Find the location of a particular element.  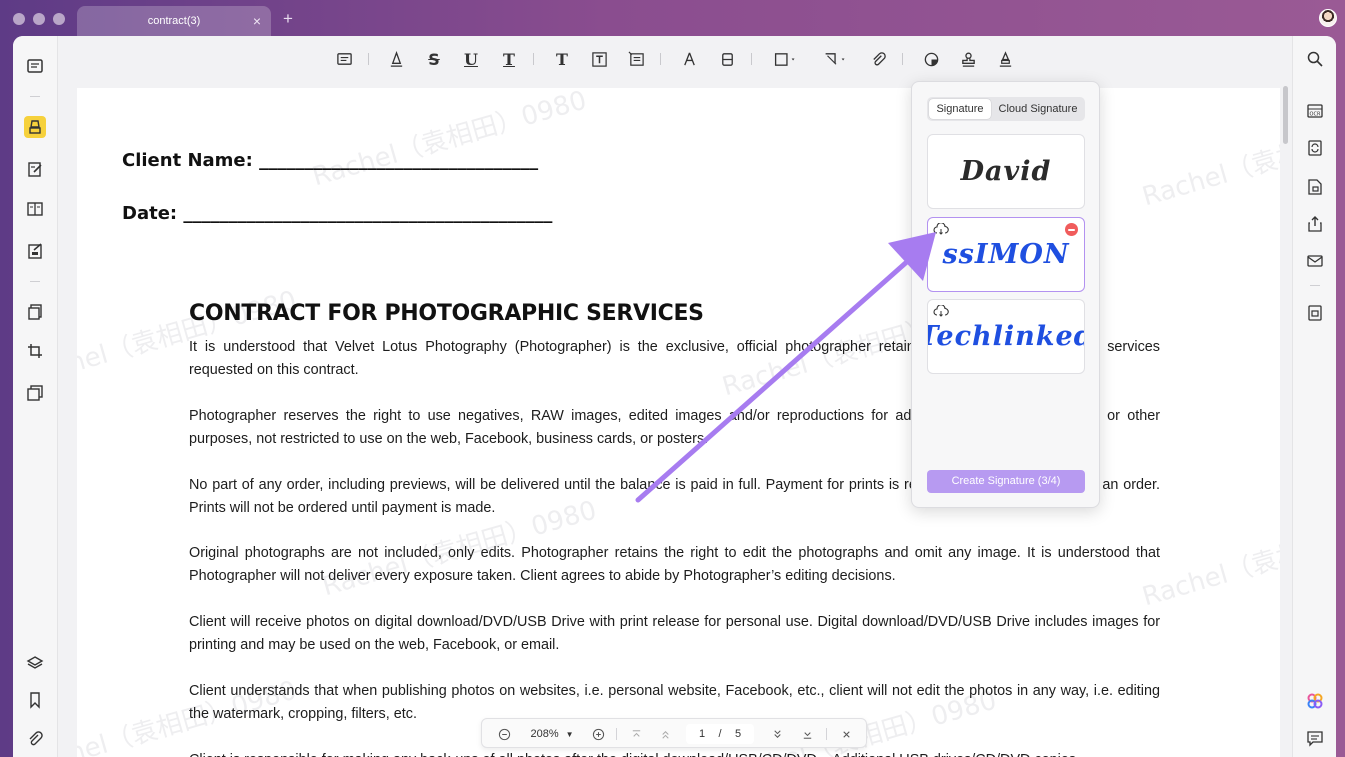

text-callout-tool is located at coordinates (636, 59).